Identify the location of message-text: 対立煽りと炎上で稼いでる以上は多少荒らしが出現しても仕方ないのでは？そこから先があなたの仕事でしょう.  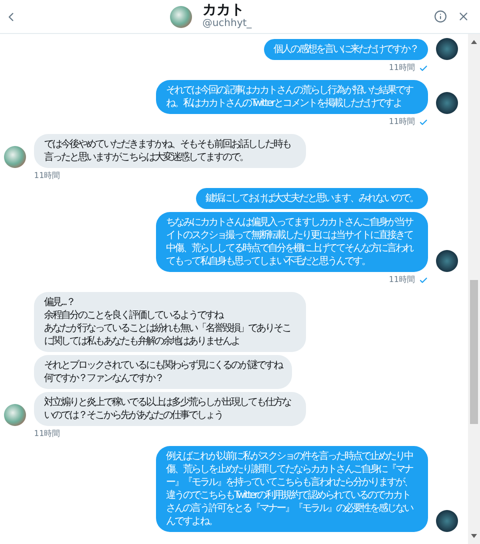
(168, 409).